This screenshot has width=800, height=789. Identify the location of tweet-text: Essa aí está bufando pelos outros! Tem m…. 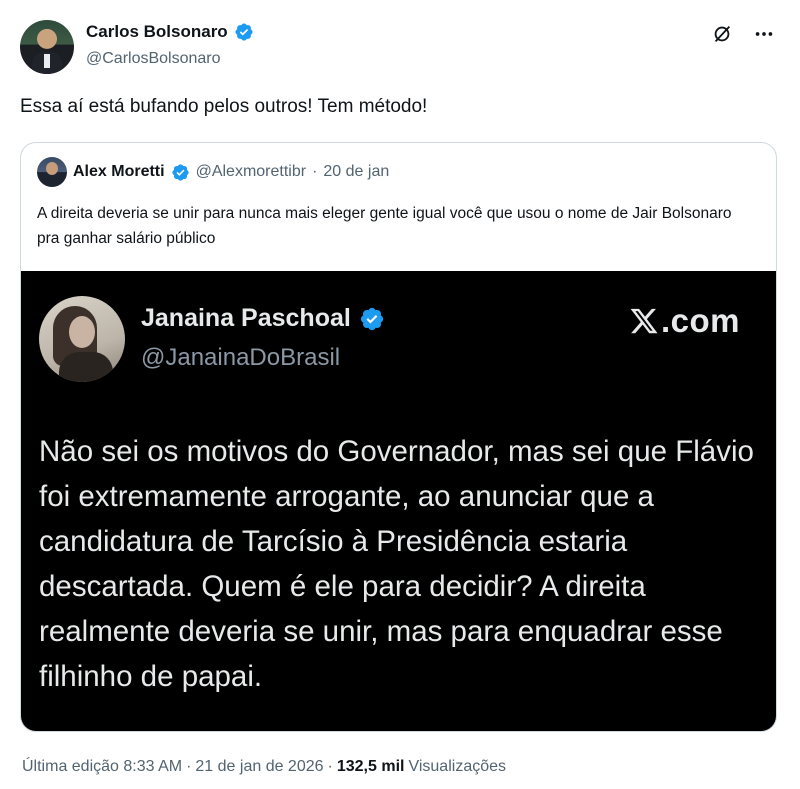
(224, 106).